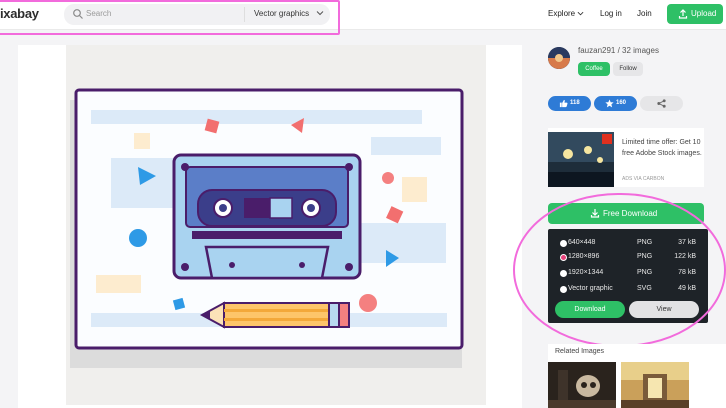  Describe the element at coordinates (619, 270) in the screenshot. I see `download-highlight-annotation` at that location.